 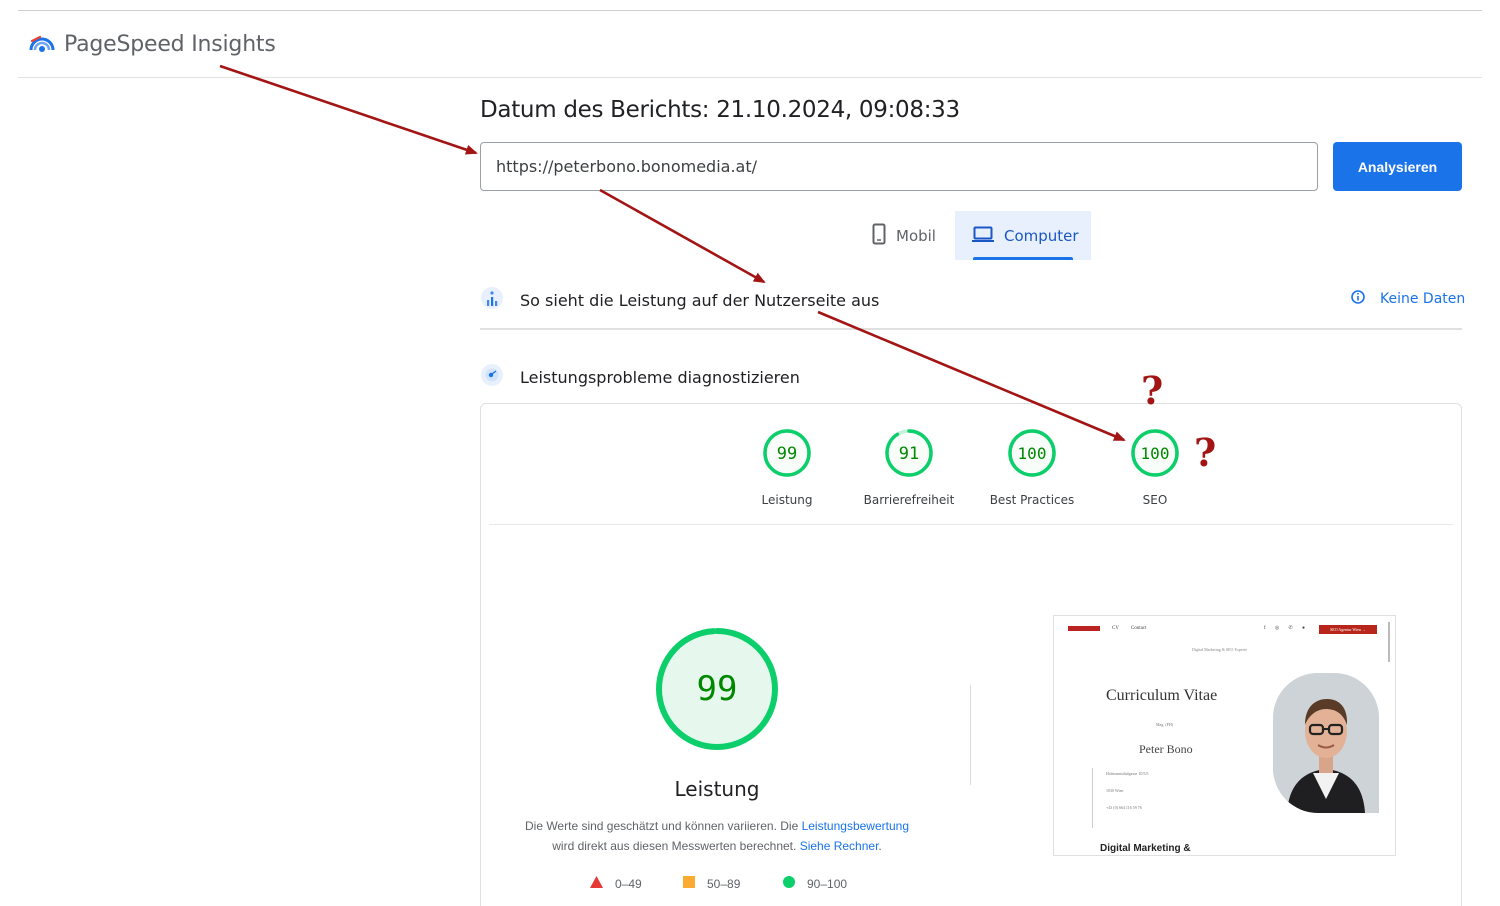 What do you see at coordinates (1162, 695) in the screenshot?
I see `preview-heading: Curriculum Vitae` at bounding box center [1162, 695].